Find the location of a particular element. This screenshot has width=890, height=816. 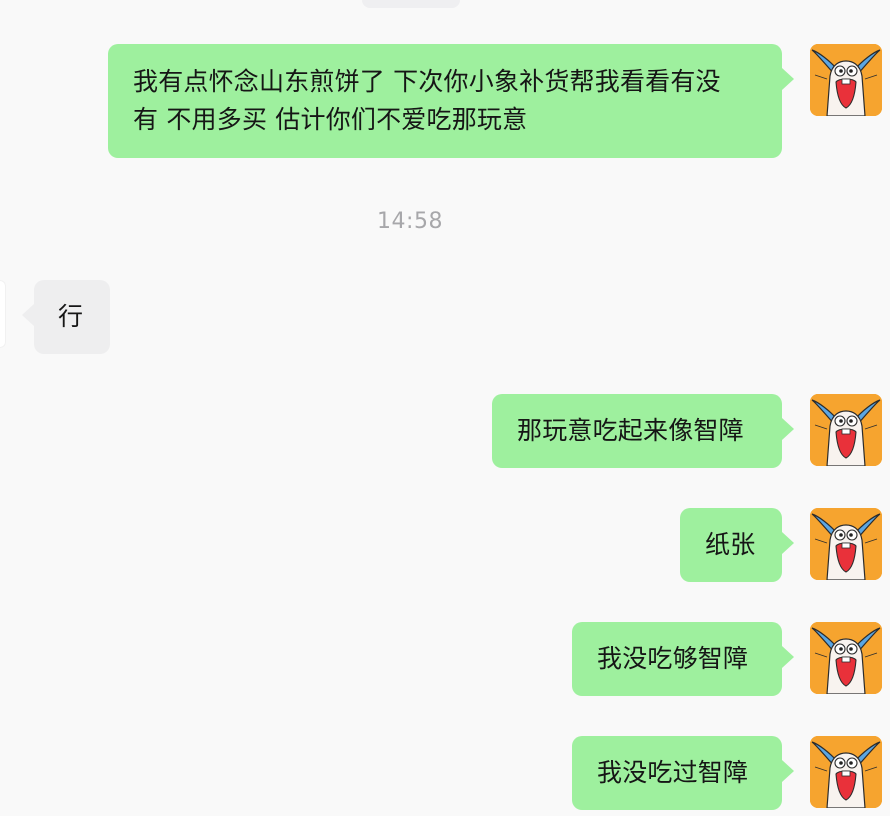

message-text-line: 有 不用多买 估计你们不爱吃那玩意 is located at coordinates (330, 119).